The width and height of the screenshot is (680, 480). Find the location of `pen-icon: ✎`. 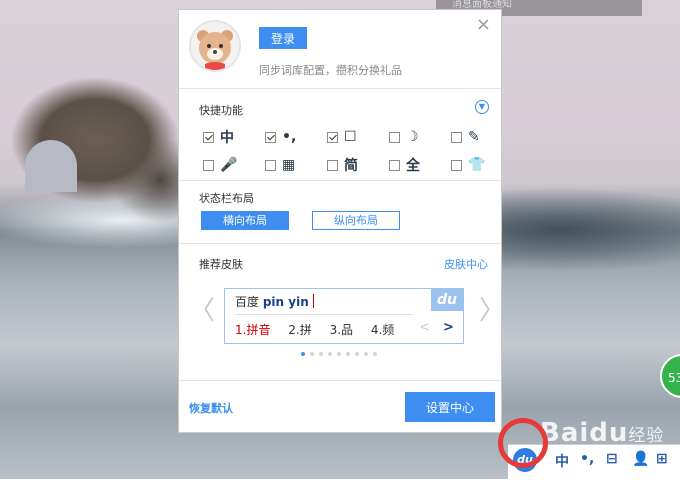

pen-icon: ✎ is located at coordinates (474, 137).